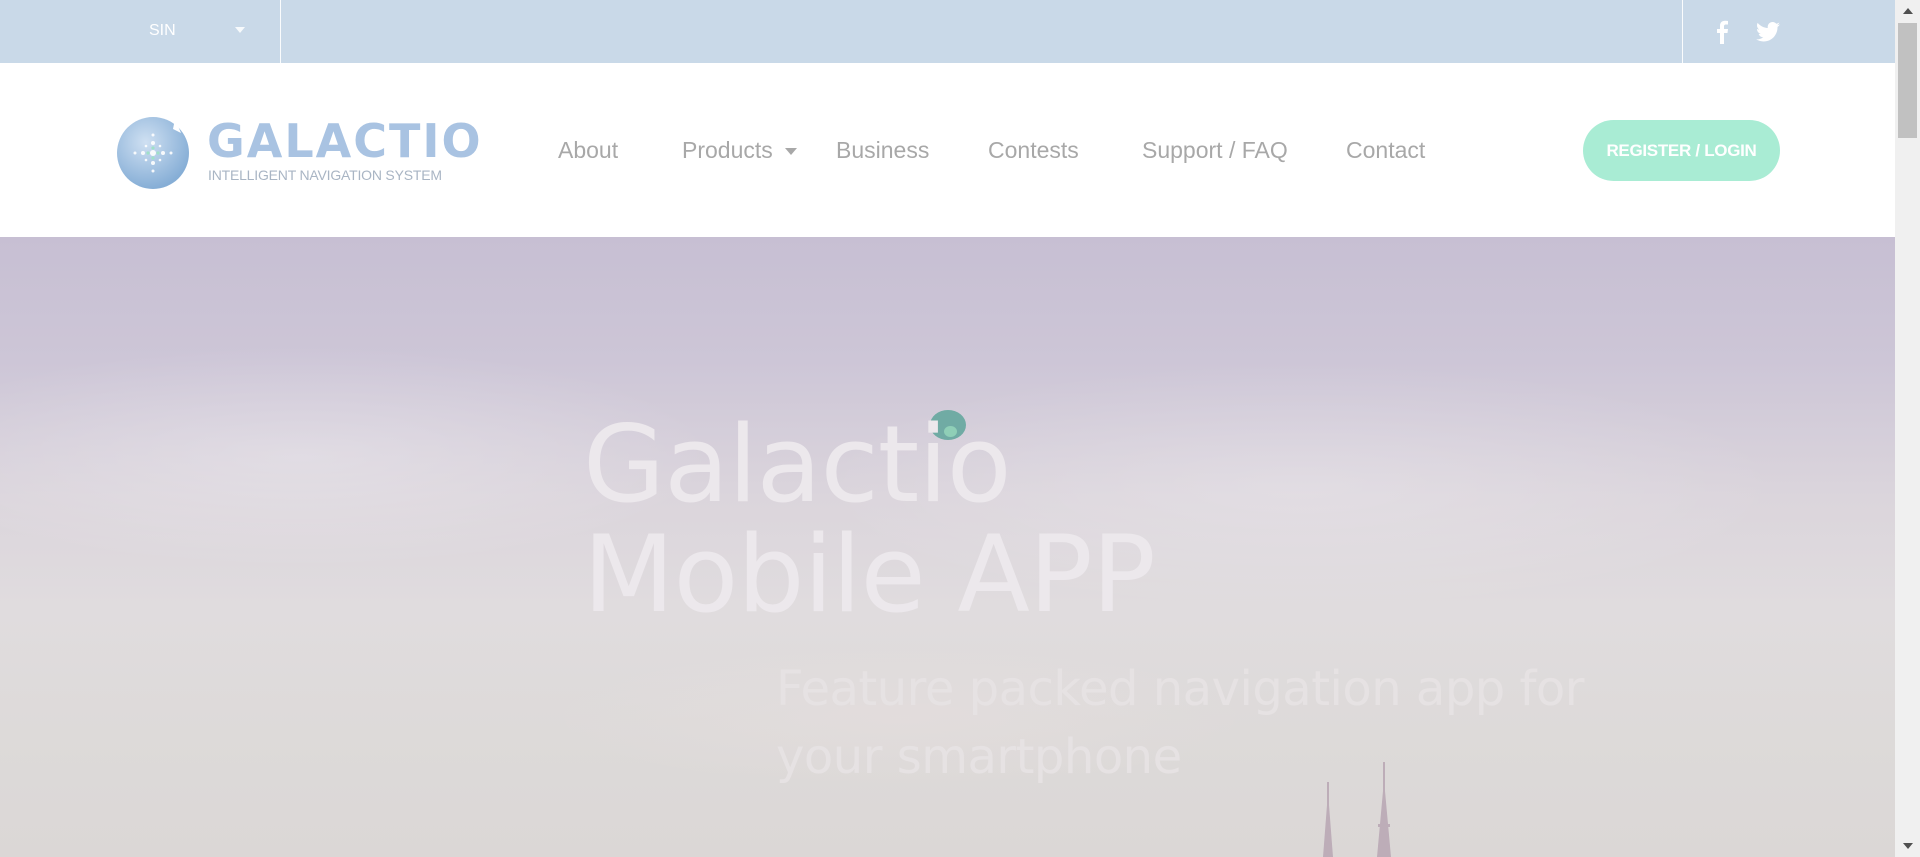  What do you see at coordinates (1907, 11) in the screenshot?
I see `scroll-up-arrow-icon` at bounding box center [1907, 11].